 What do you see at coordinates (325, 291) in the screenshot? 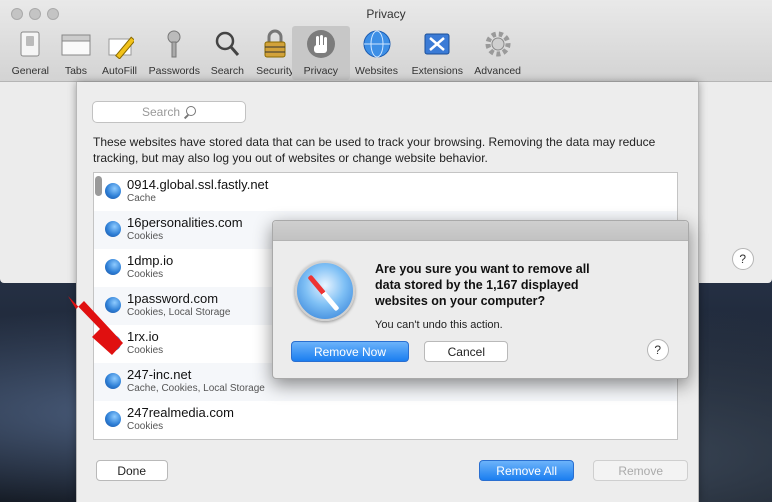
I see `safari-compass-icon` at bounding box center [325, 291].